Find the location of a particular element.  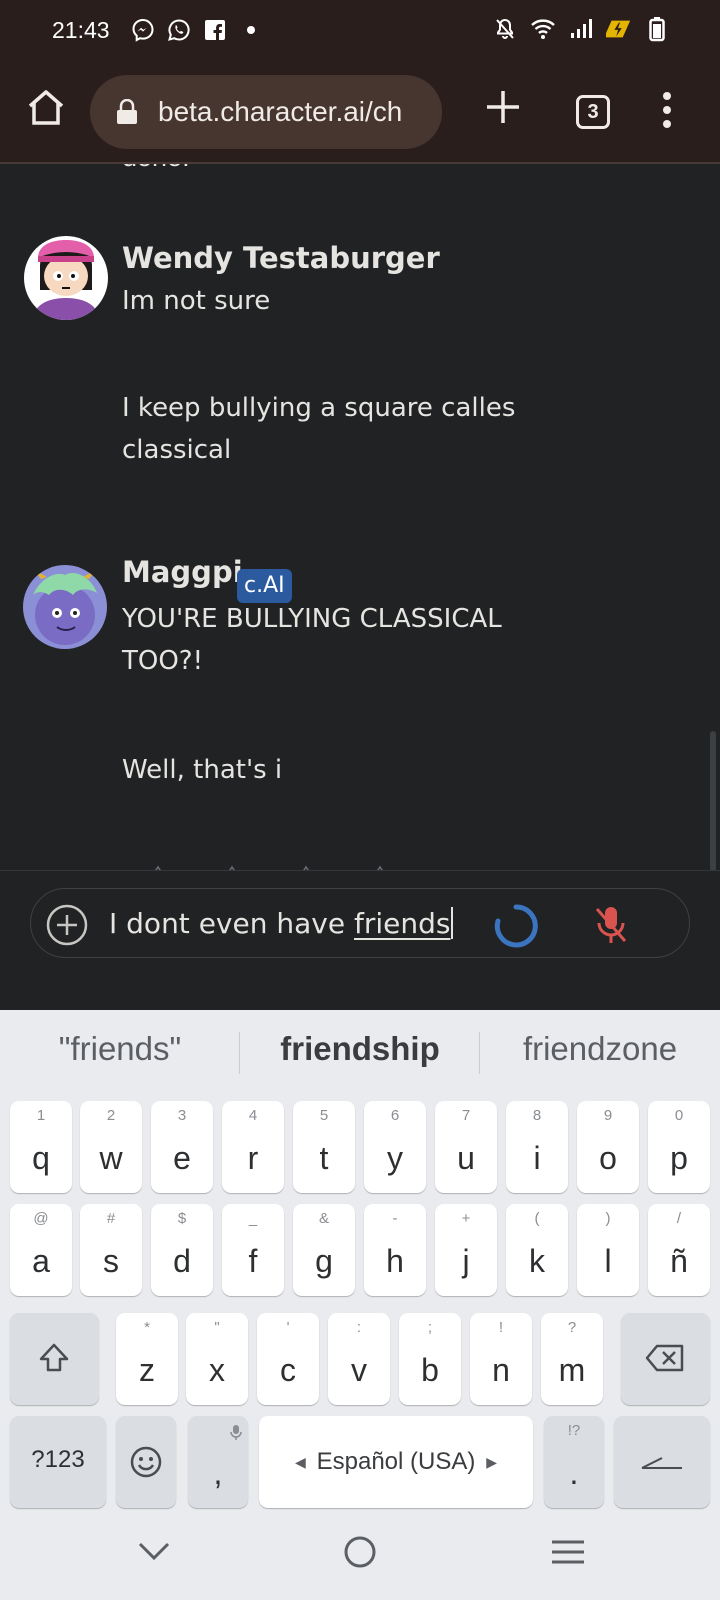

status-bar: 21:43 is located at coordinates (360, 31).